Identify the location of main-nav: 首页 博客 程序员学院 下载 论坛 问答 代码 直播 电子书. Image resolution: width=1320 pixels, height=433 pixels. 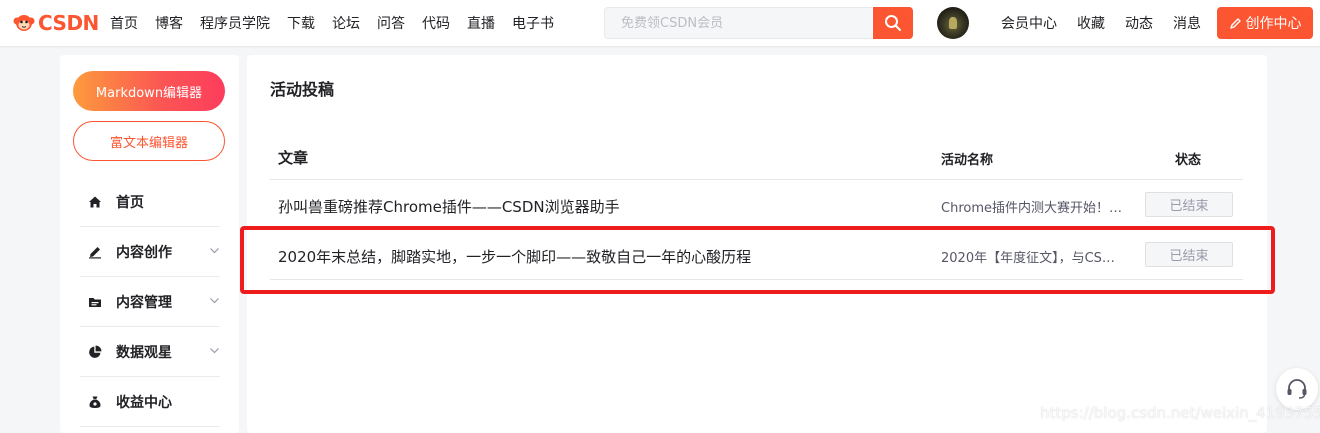
(340, 23).